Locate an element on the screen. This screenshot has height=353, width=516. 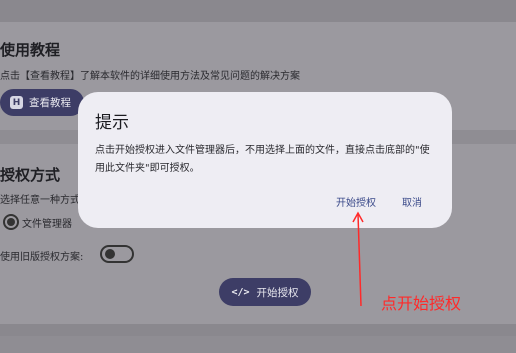
authorization-title: 授权方式 is located at coordinates (30, 175).